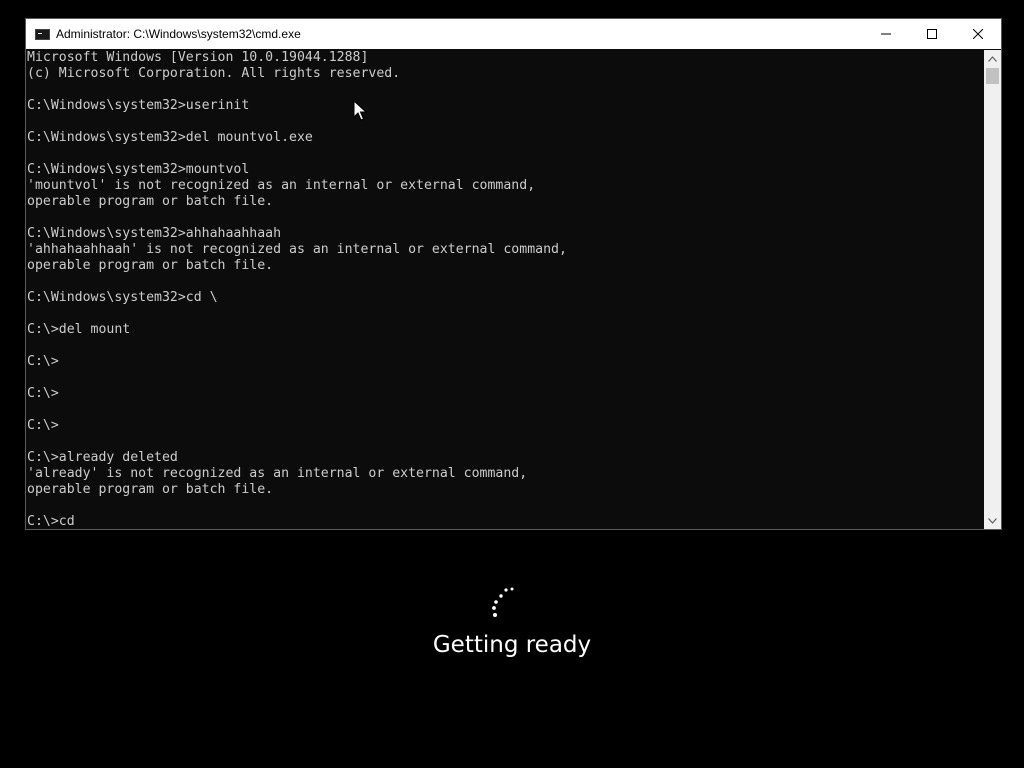 The image size is (1024, 768). What do you see at coordinates (170, 137) in the screenshot?
I see `console-line: C:\Windows\system32>del mountvol.exe` at bounding box center [170, 137].